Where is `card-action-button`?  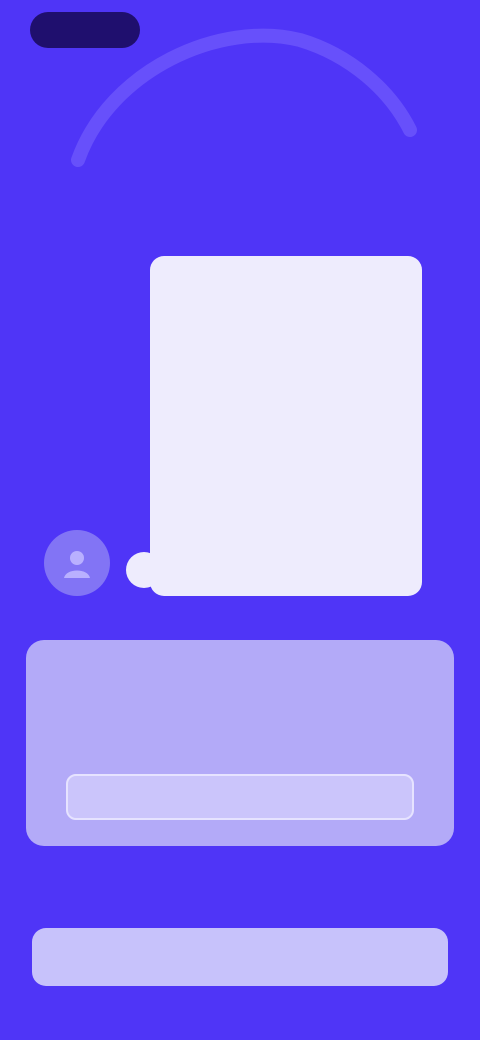 card-action-button is located at coordinates (240, 797).